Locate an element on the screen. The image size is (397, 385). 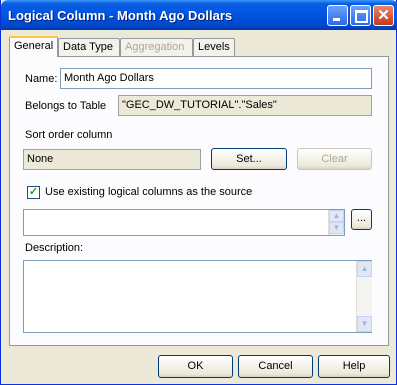
sort-order-label: Sort order column is located at coordinates (69, 135).